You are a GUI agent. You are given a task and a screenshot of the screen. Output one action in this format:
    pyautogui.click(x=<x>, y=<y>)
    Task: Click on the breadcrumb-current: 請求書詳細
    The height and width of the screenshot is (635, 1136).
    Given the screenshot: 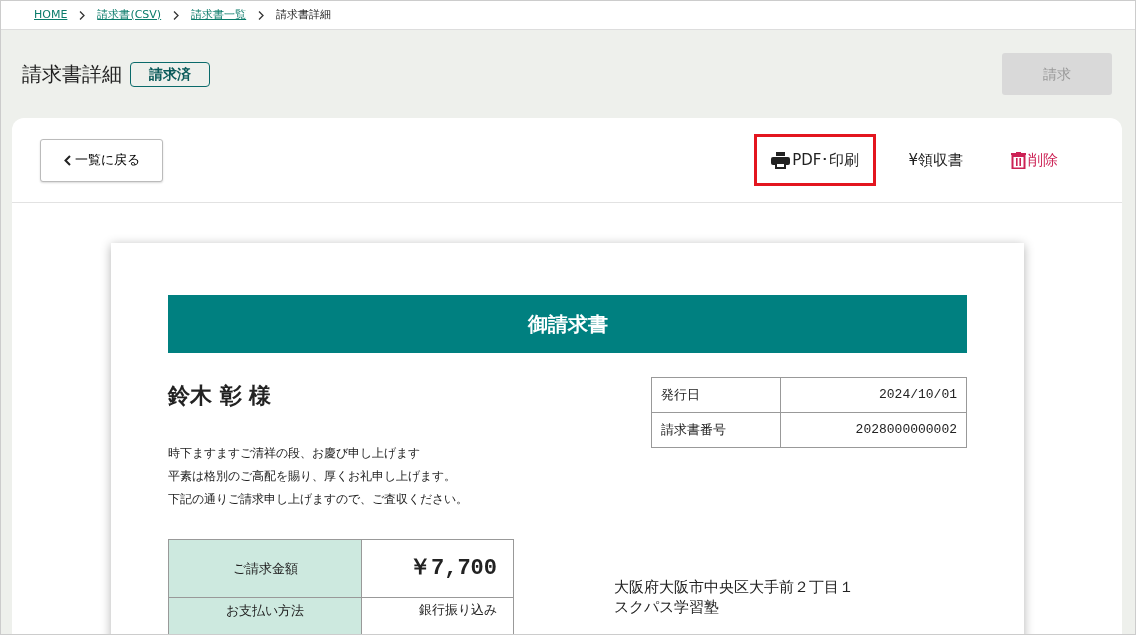 What is the action you would take?
    pyautogui.click(x=304, y=14)
    